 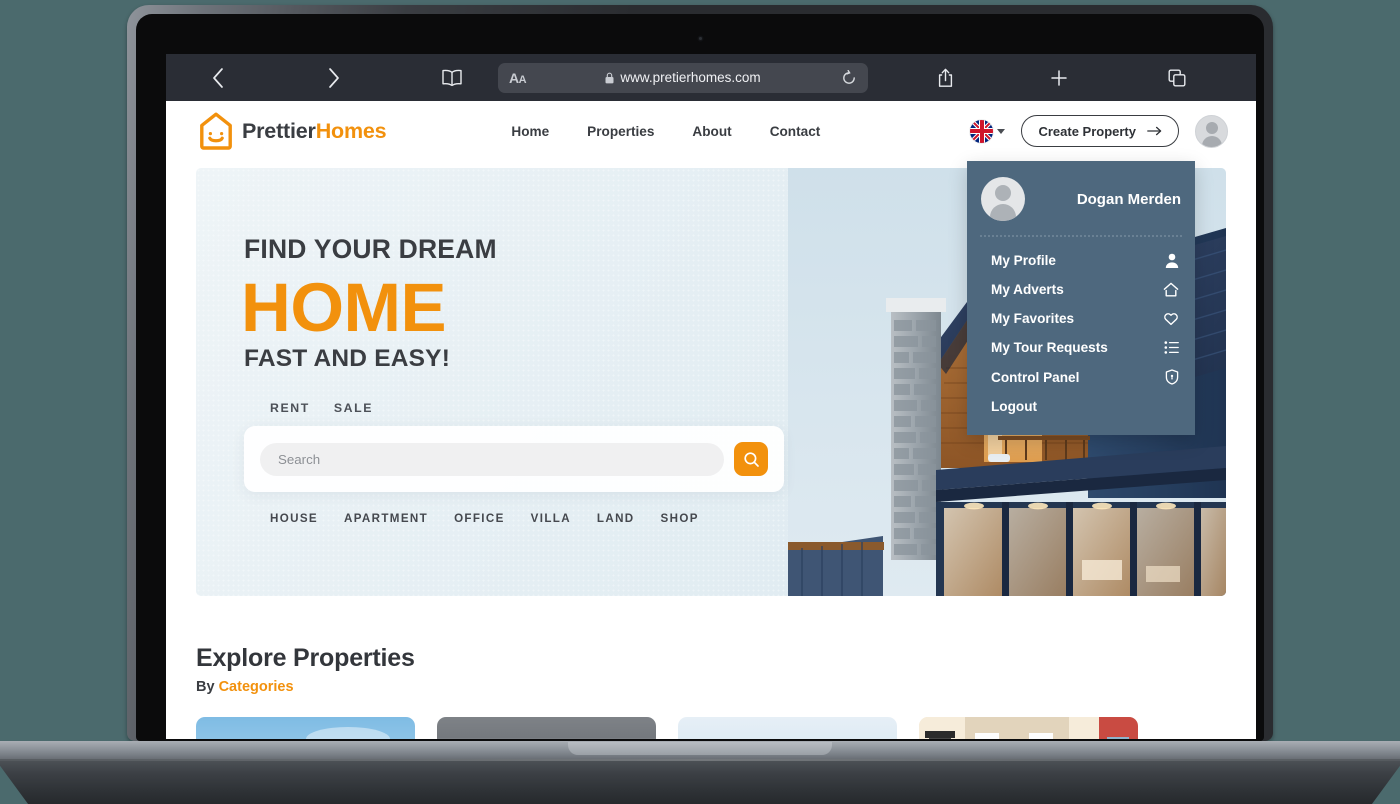 I want to click on chevron-down-icon, so click(x=1001, y=131).